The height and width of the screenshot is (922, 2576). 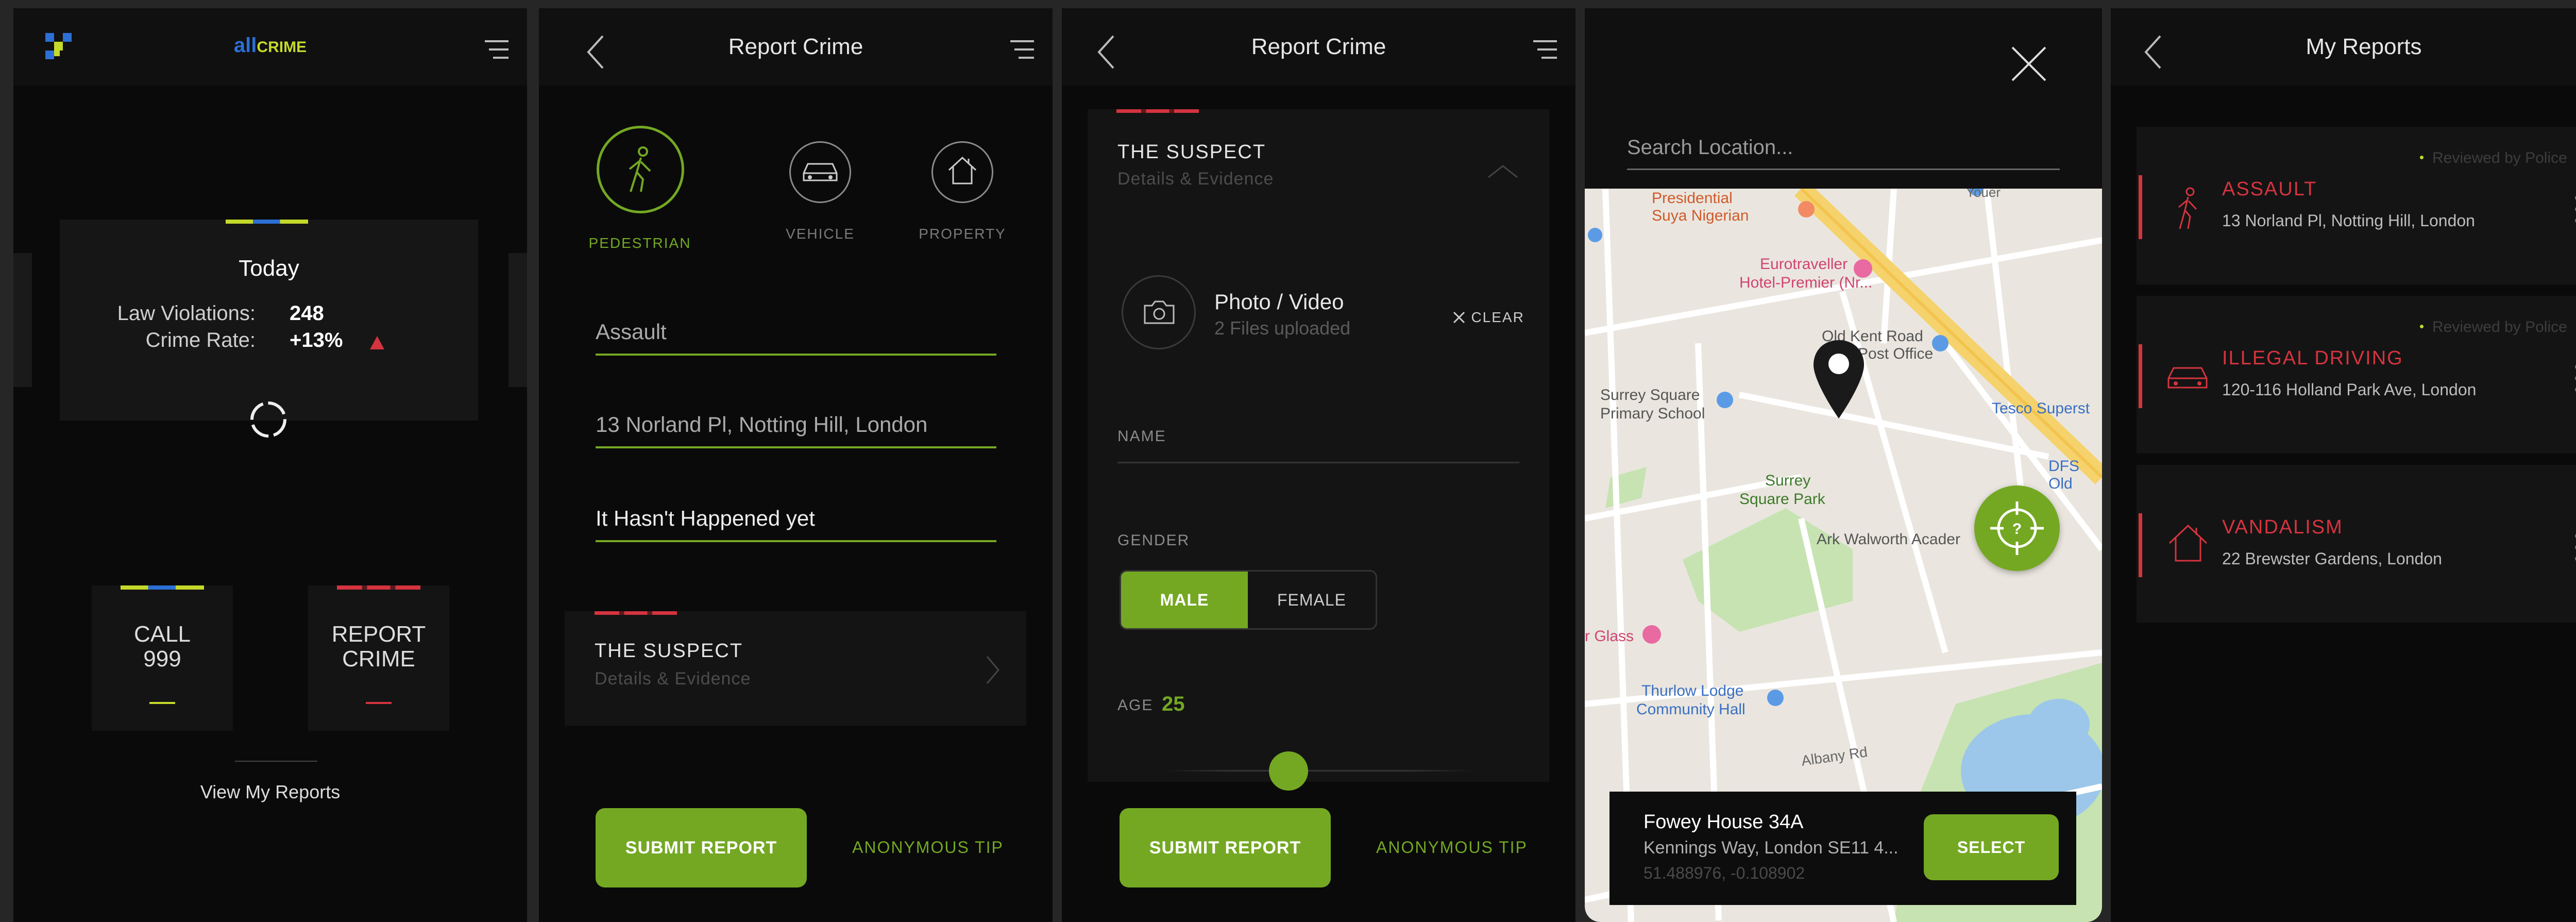 What do you see at coordinates (162, 635) in the screenshot?
I see `call-label-1: CALL` at bounding box center [162, 635].